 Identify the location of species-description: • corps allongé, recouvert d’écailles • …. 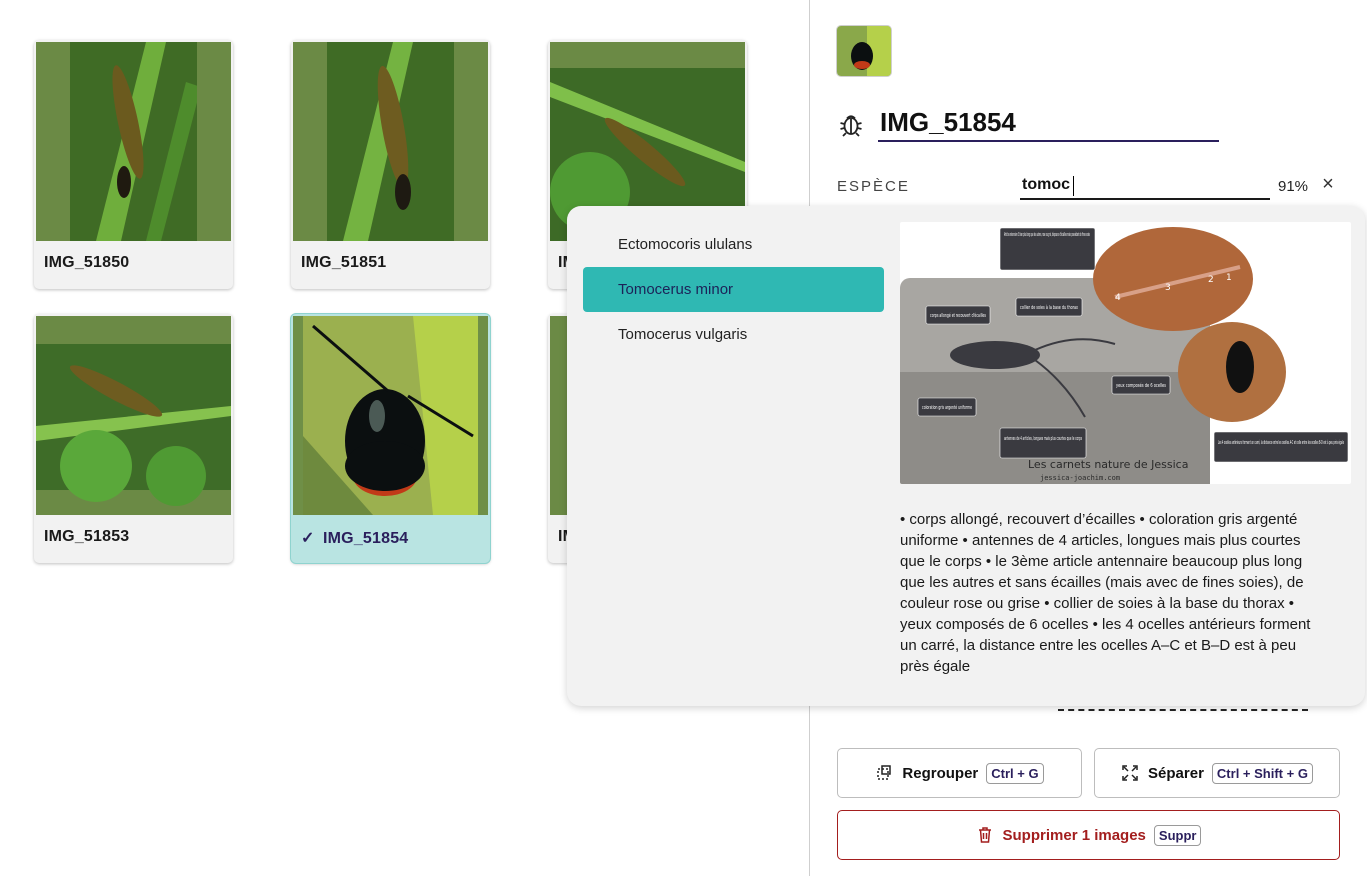
(1105, 593).